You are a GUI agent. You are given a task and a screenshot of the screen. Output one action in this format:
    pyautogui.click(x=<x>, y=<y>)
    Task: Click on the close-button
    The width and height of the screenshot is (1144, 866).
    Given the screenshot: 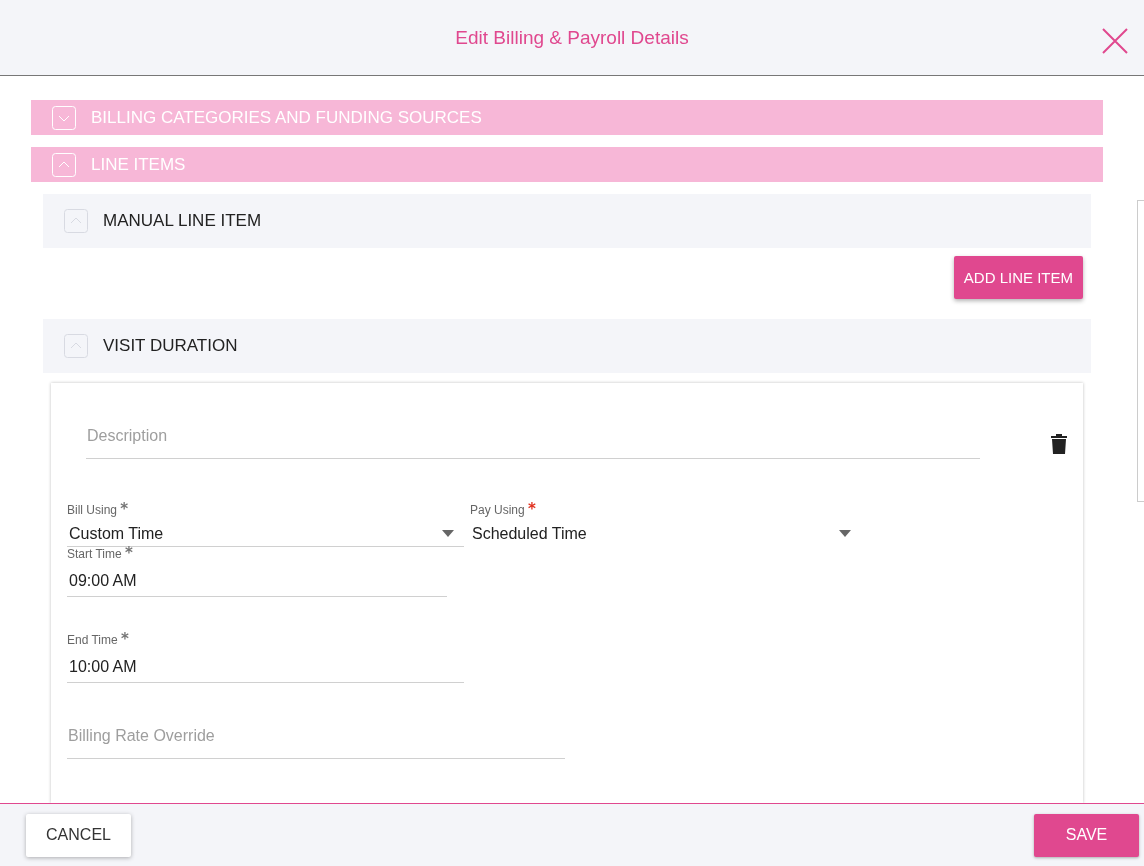 What is the action you would take?
    pyautogui.click(x=1115, y=41)
    